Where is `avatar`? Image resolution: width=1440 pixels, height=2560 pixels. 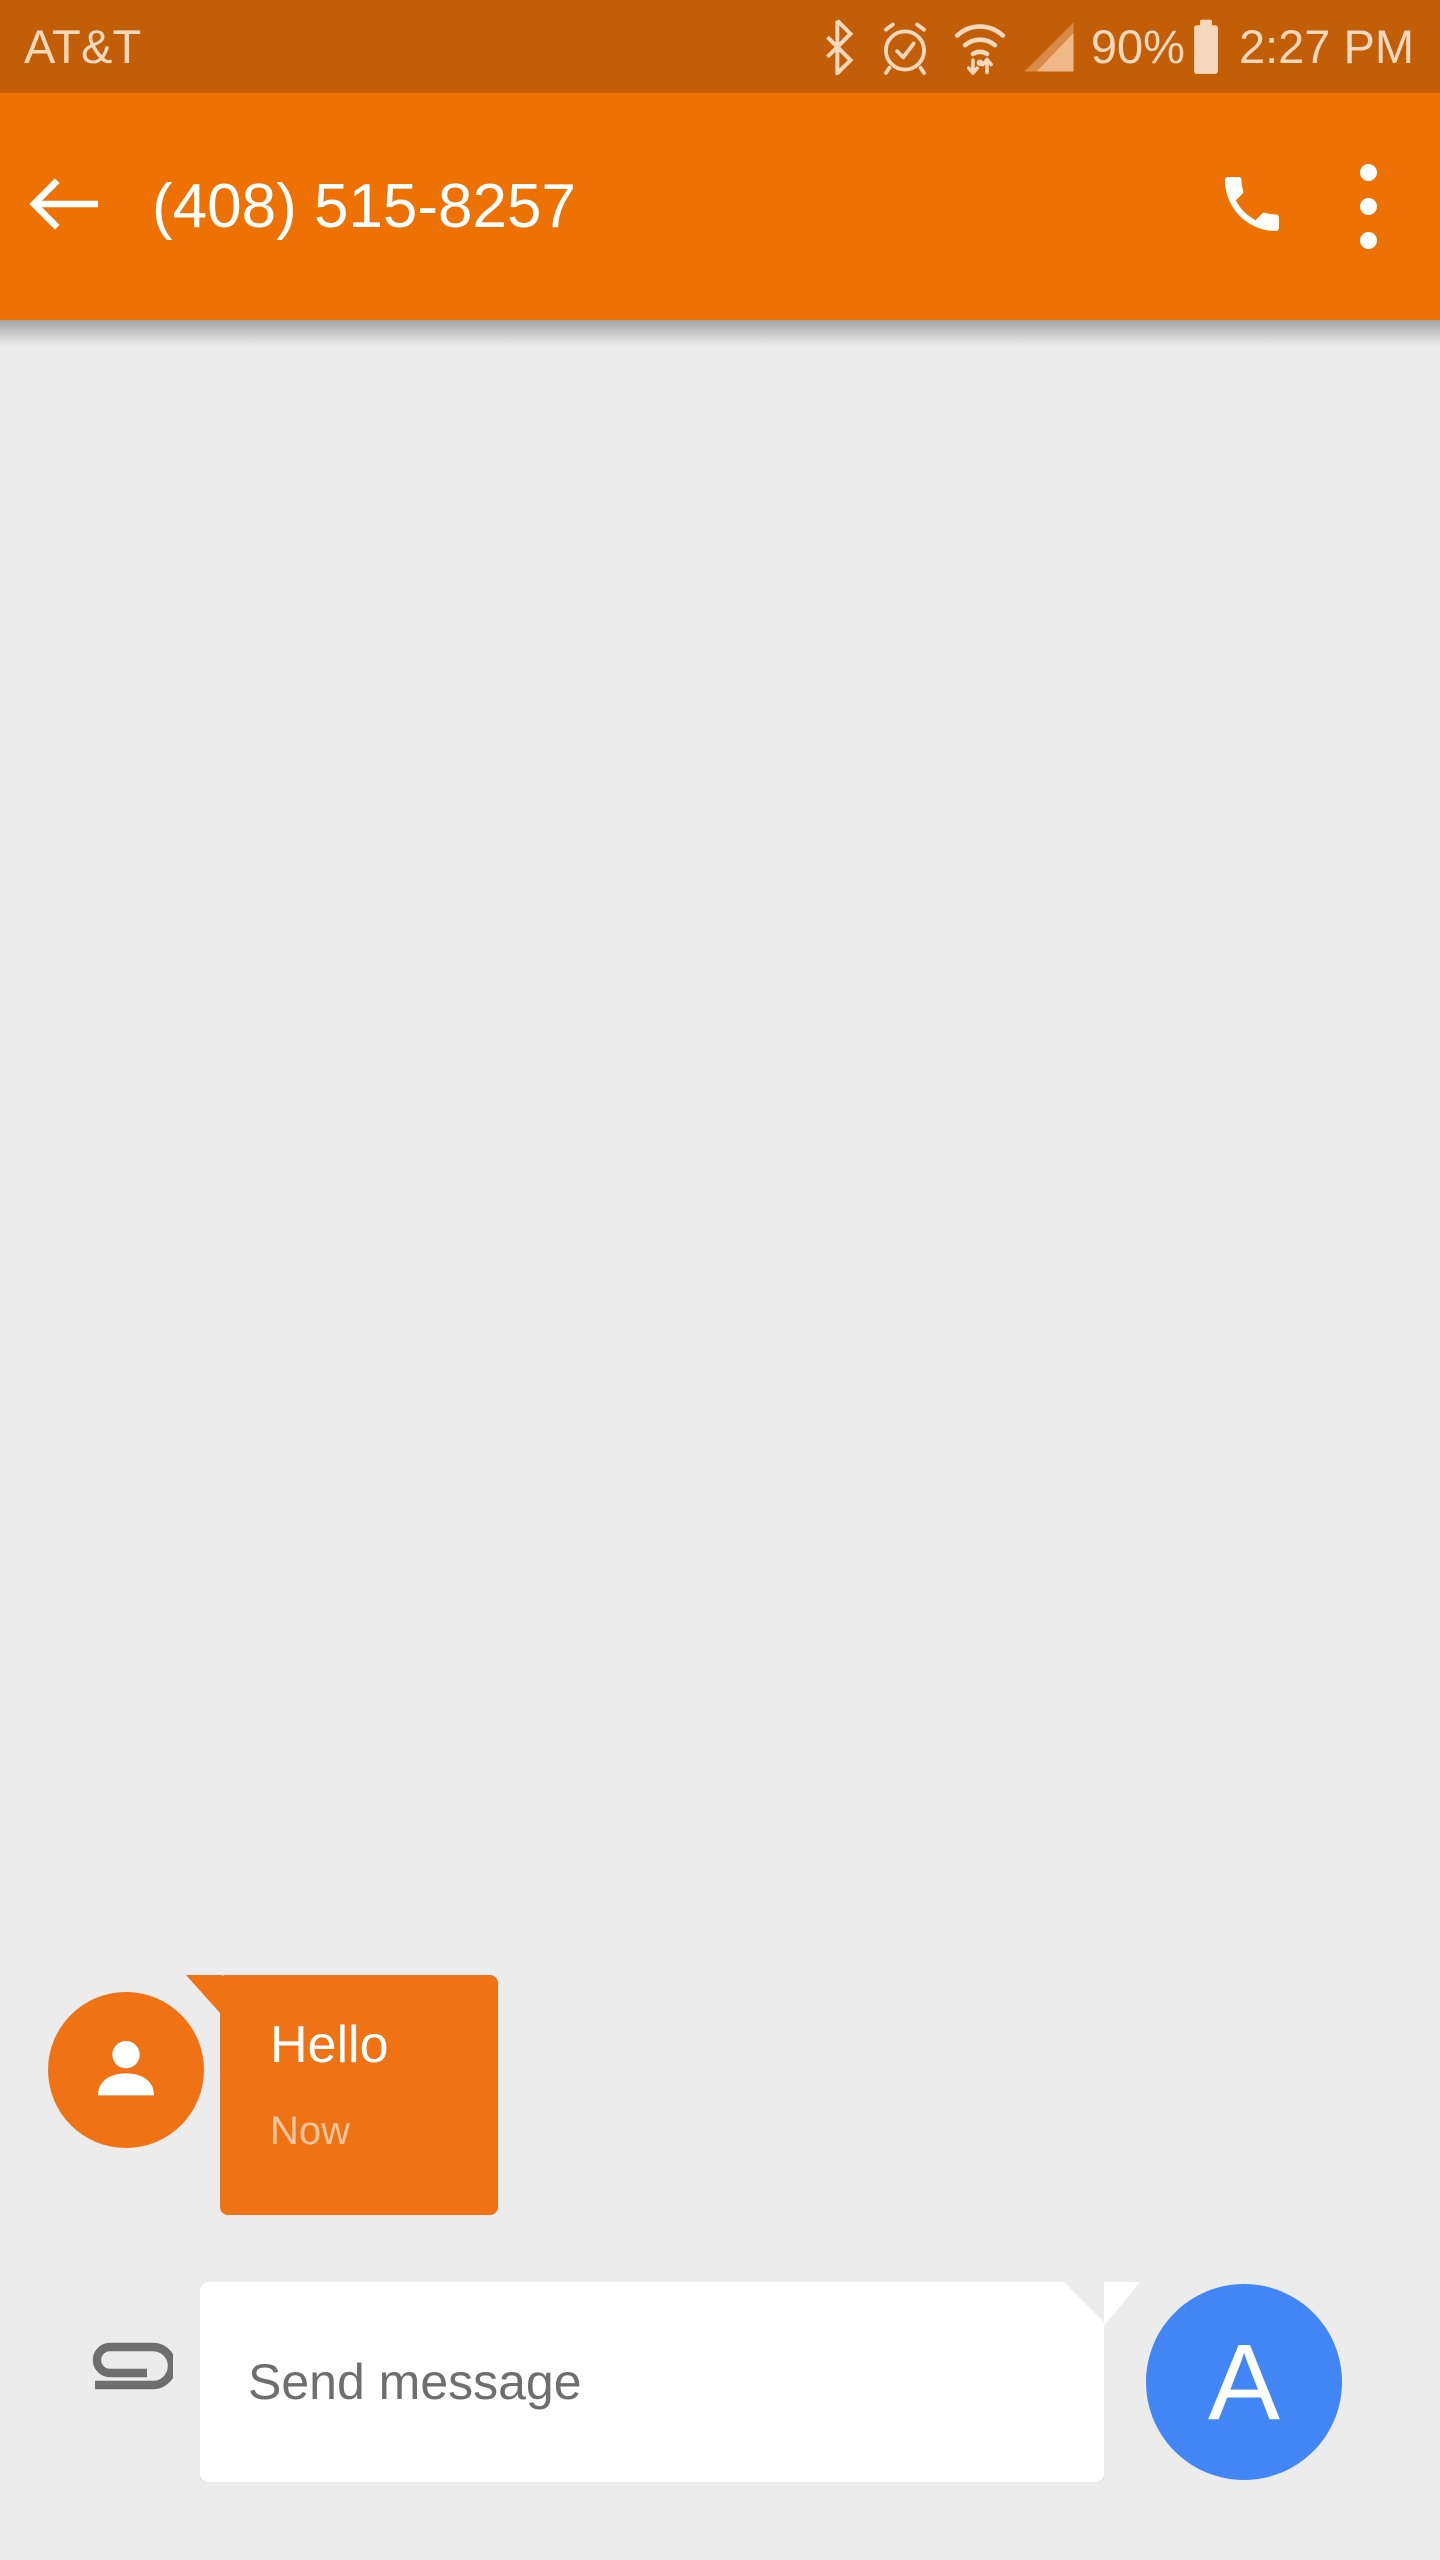 avatar is located at coordinates (126, 2070).